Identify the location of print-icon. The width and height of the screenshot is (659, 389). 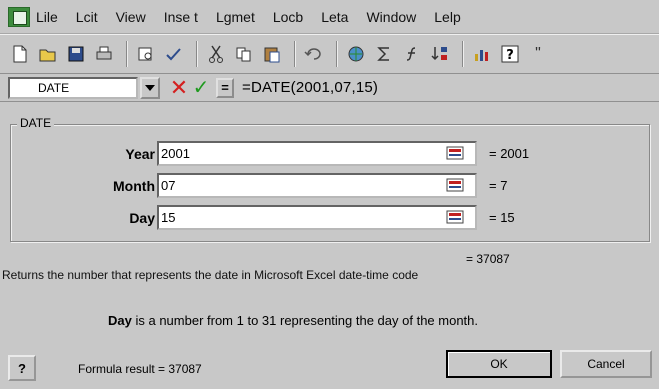
(104, 54).